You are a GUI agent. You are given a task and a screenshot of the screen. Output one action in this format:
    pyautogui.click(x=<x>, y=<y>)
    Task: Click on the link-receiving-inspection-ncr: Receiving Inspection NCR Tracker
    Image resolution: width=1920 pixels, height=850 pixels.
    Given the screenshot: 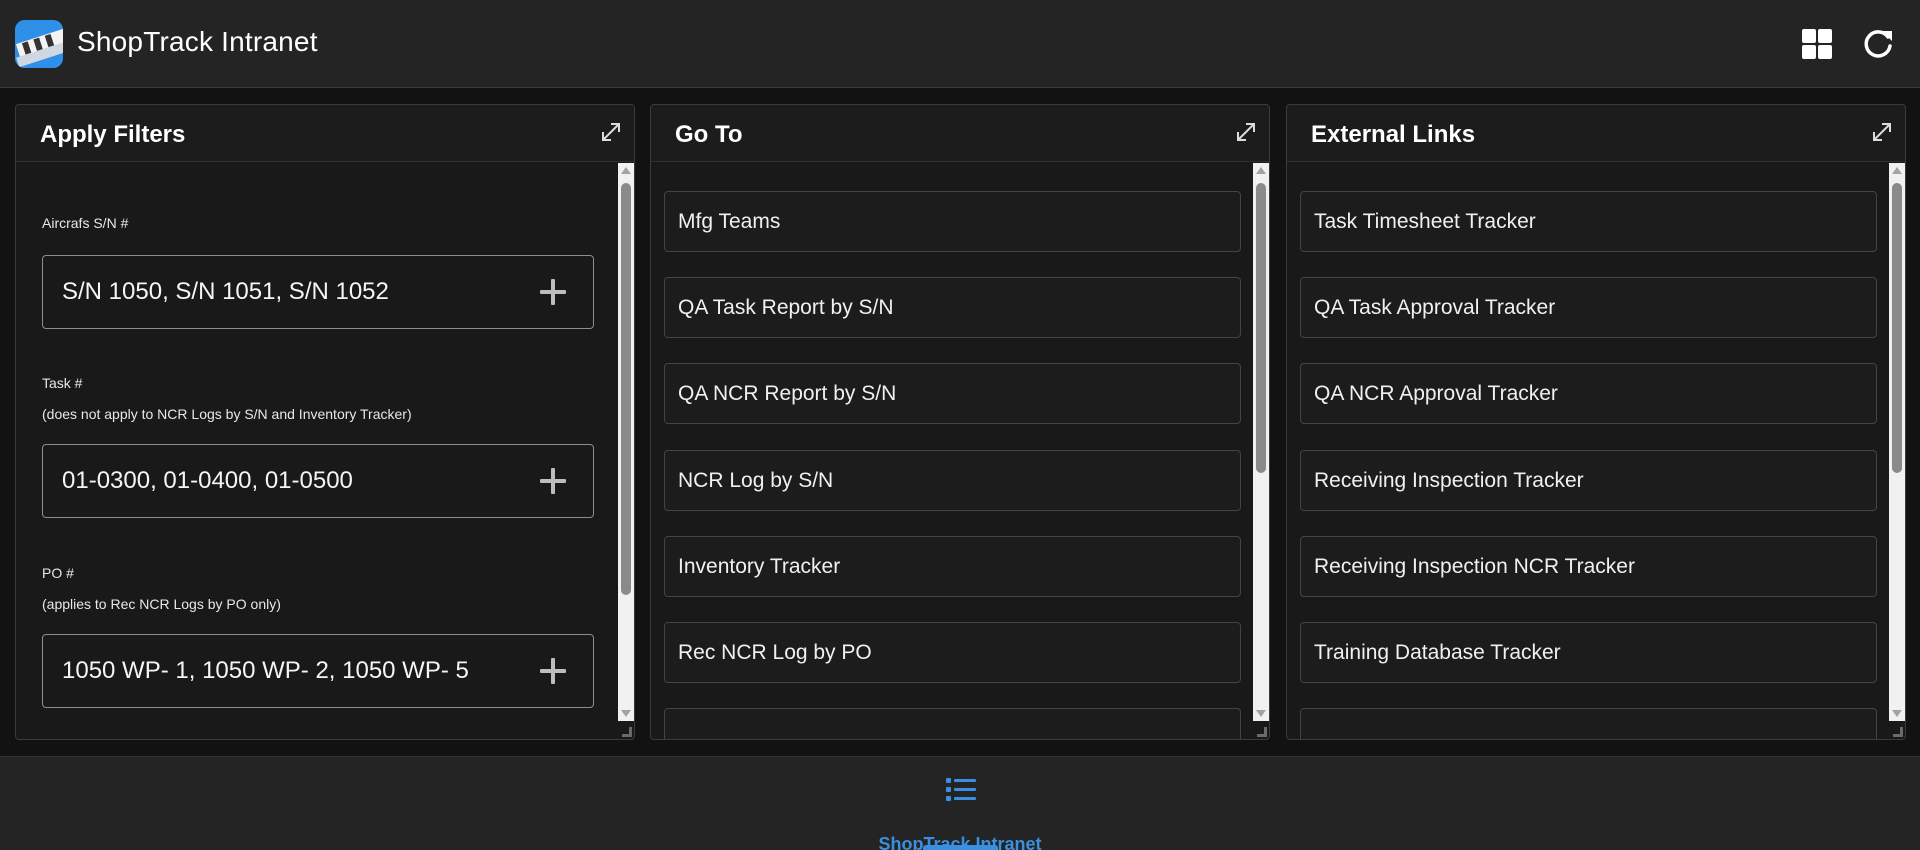 What is the action you would take?
    pyautogui.click(x=1588, y=566)
    